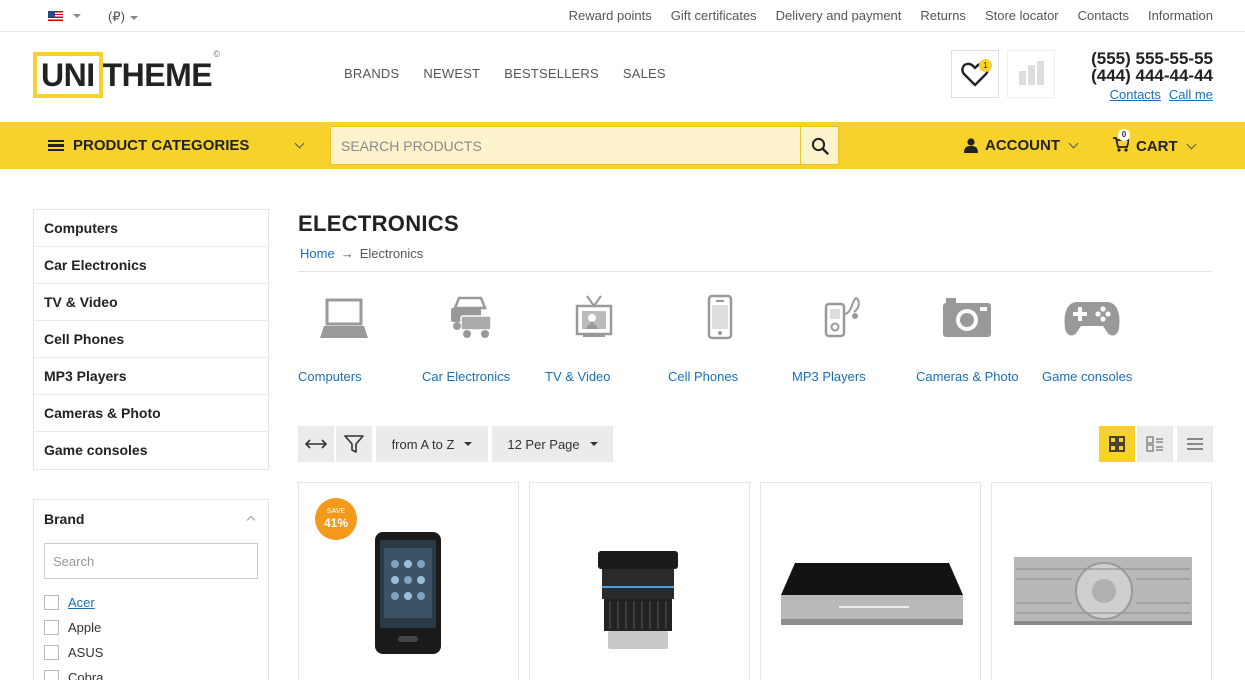  I want to click on laptop-icon, so click(344, 318).